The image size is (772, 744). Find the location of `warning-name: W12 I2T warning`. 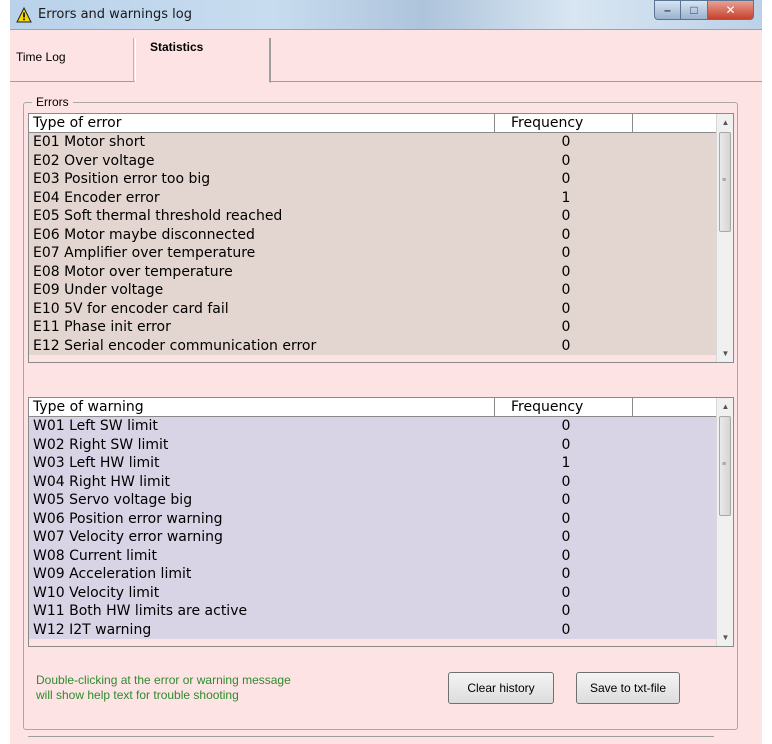

warning-name: W12 I2T warning is located at coordinates (92, 629).